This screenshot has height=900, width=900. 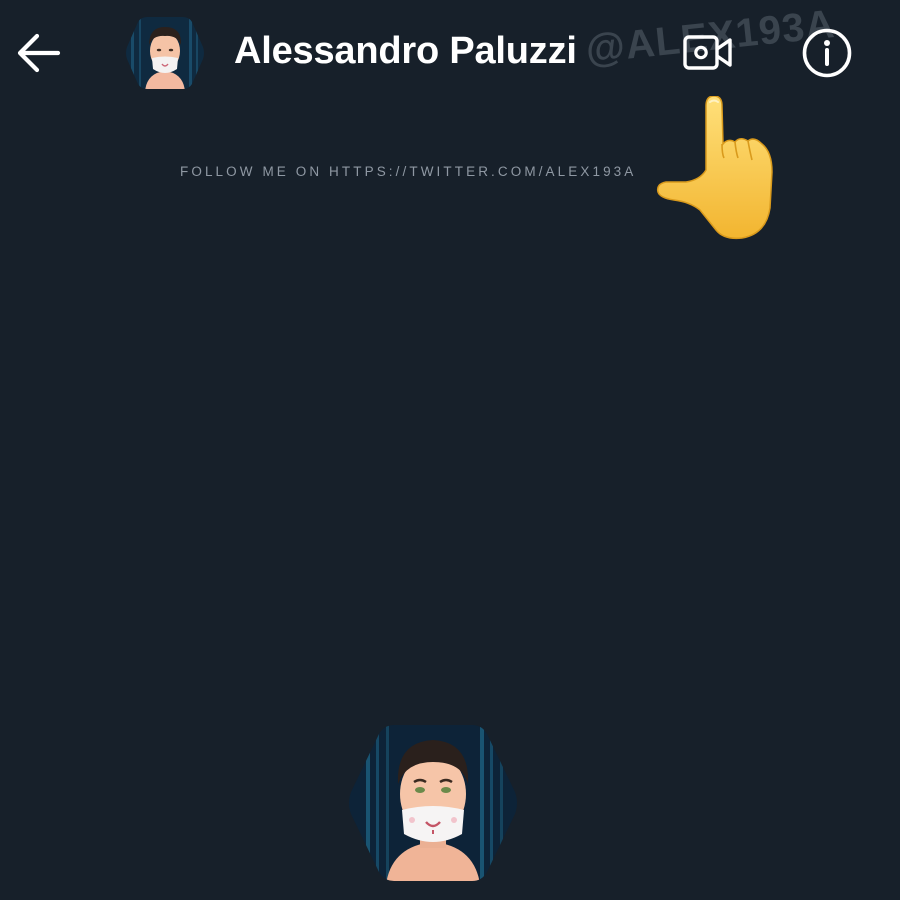 What do you see at coordinates (433, 803) in the screenshot?
I see `profile-avatar` at bounding box center [433, 803].